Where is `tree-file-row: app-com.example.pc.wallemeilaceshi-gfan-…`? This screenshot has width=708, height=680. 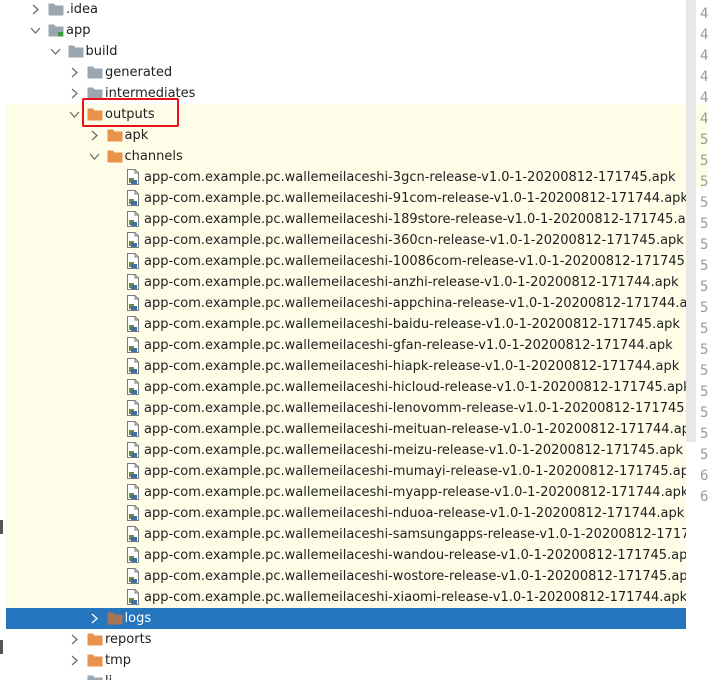
tree-file-row: app-com.example.pc.wallemeilaceshi-gfan-… is located at coordinates (343, 345).